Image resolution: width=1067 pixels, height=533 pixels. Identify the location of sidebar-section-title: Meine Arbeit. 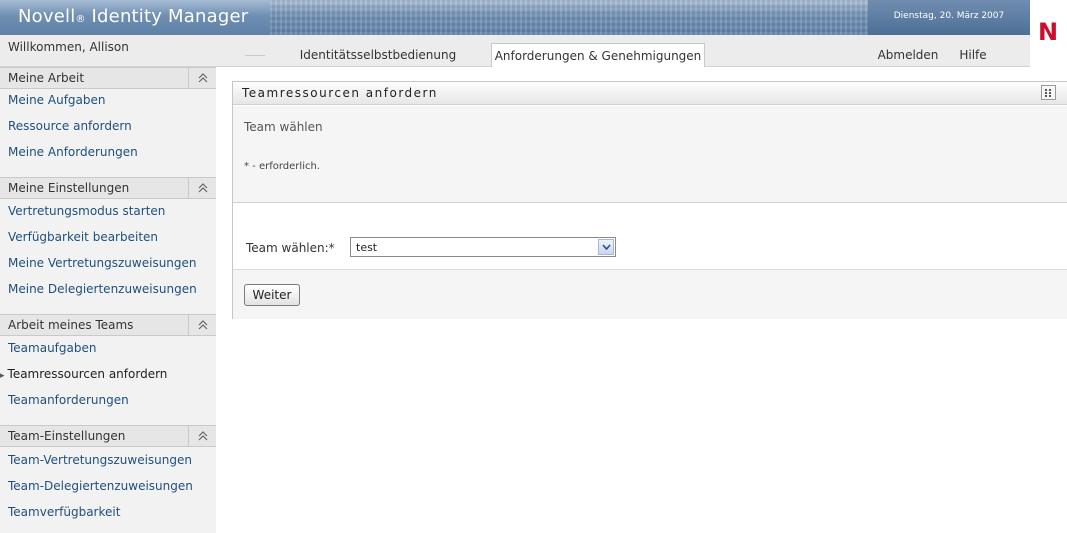
(46, 78).